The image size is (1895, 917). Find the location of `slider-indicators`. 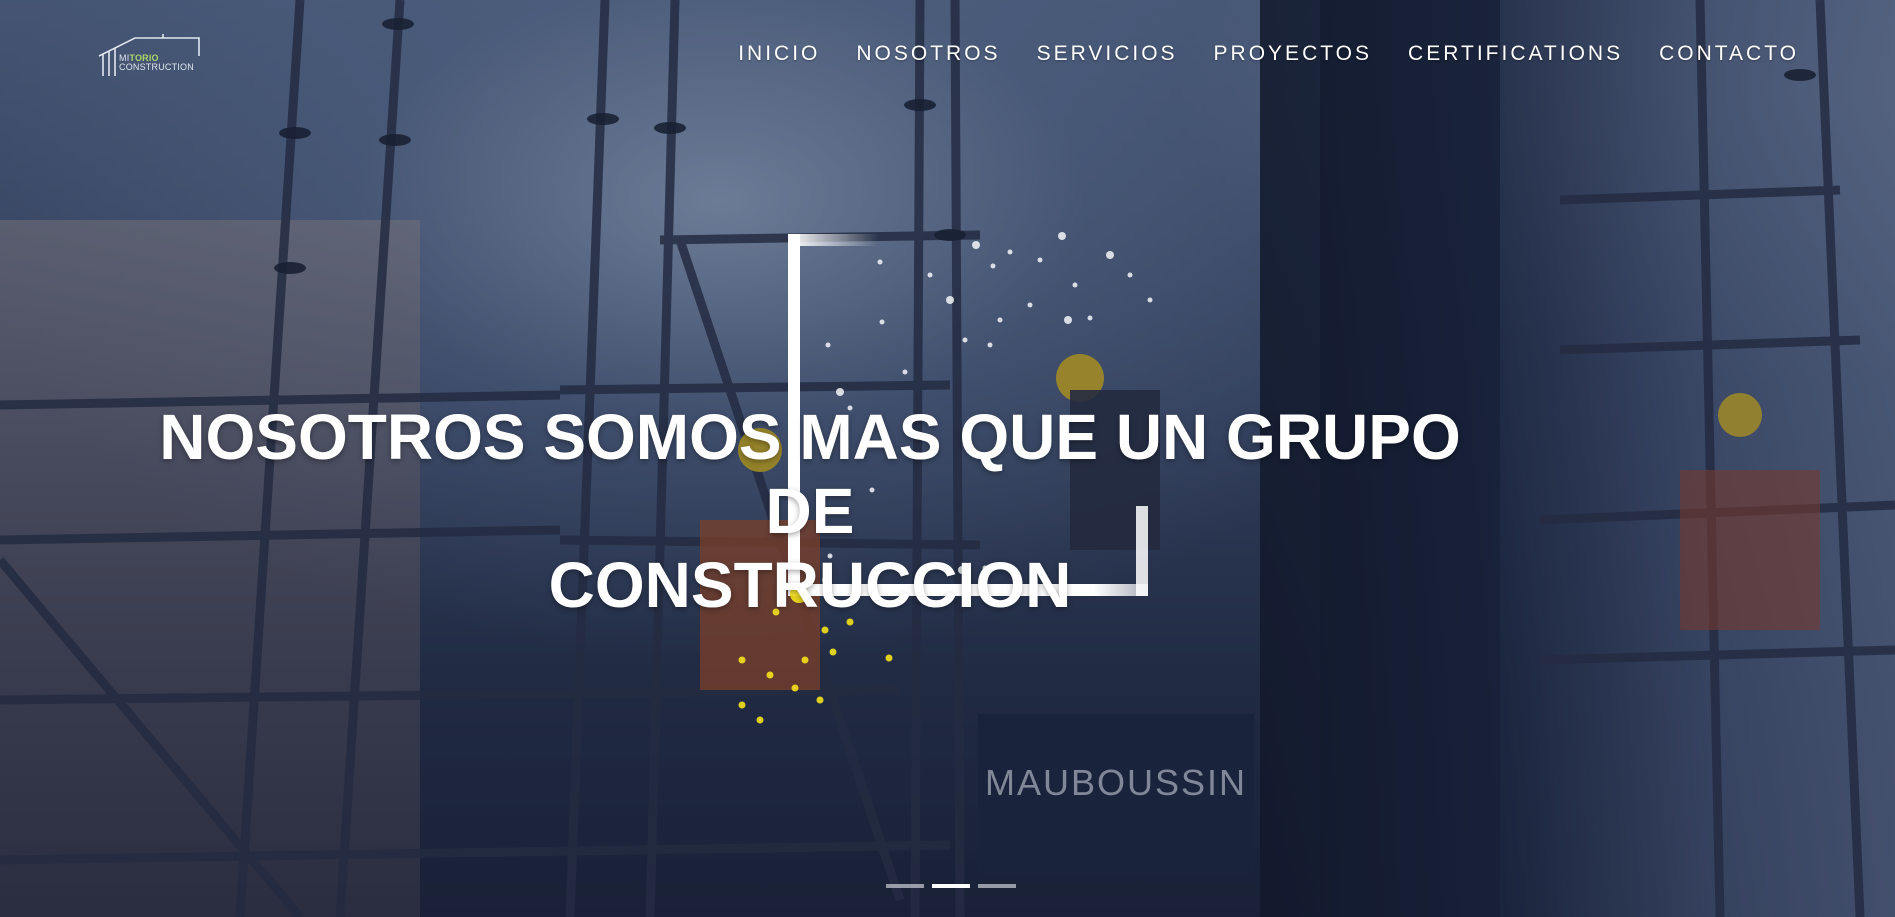

slider-indicators is located at coordinates (951, 886).